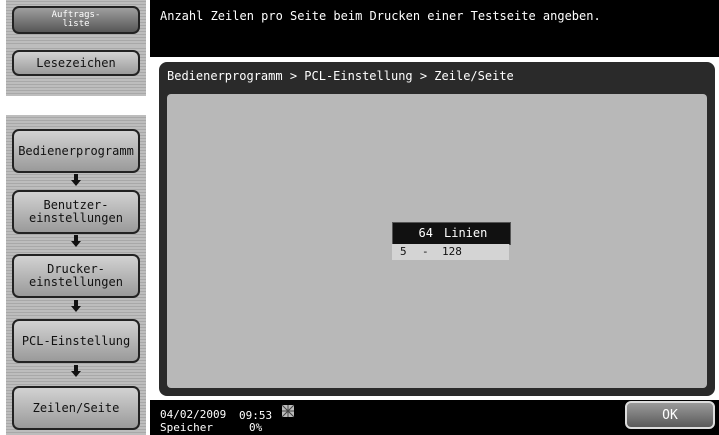 This screenshot has height=435, width=719. I want to click on value-display: 64 Linien, so click(451, 233).